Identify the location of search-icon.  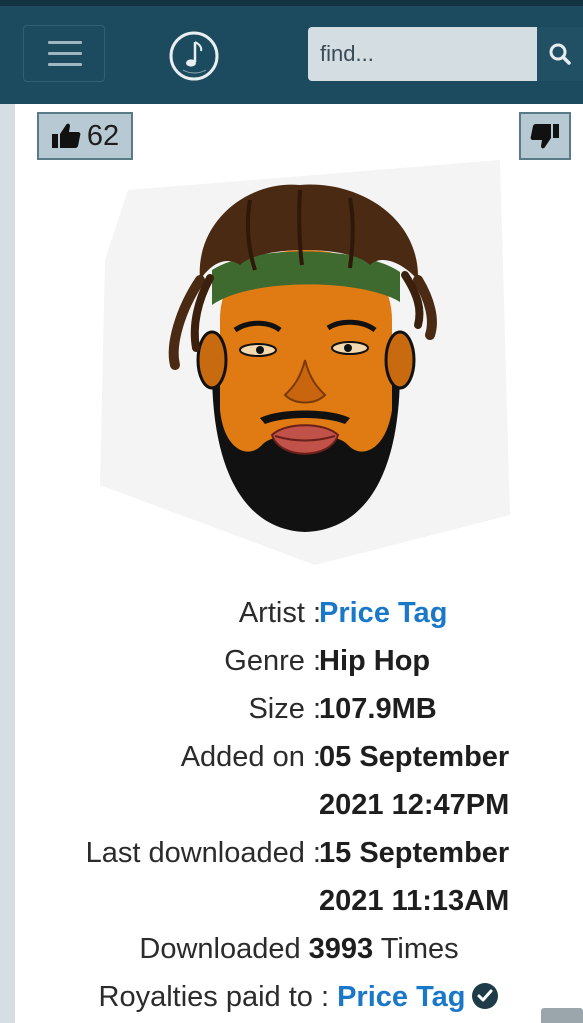
(560, 54).